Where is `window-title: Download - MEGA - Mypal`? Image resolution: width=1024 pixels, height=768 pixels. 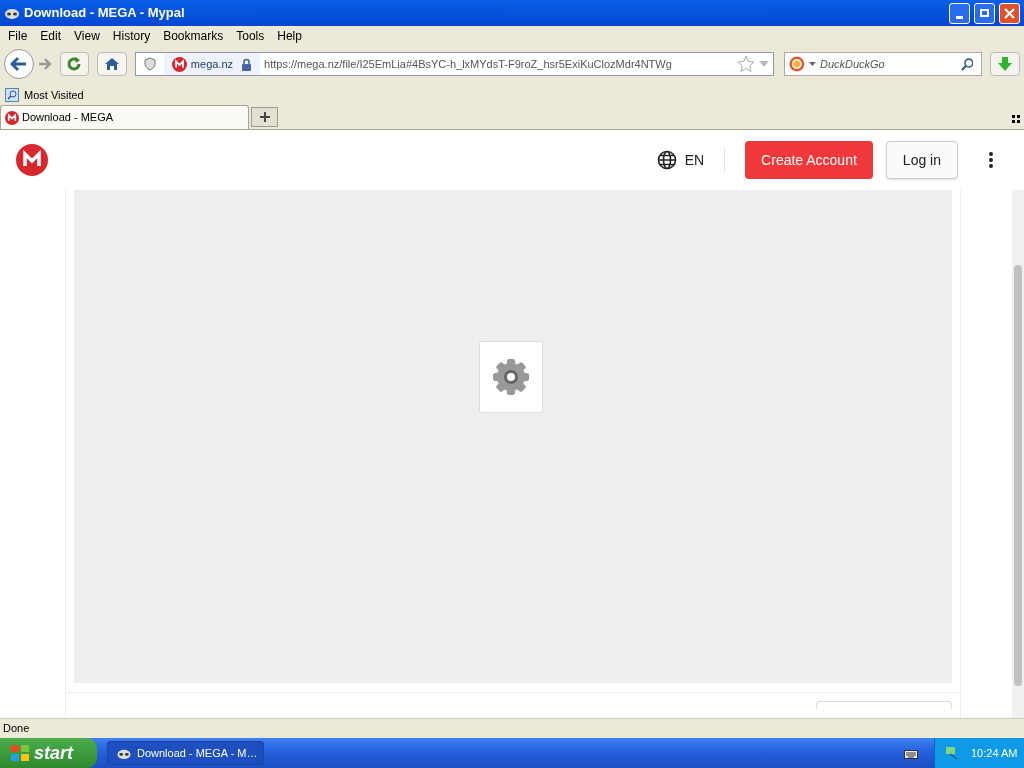
window-title: Download - MEGA - Mypal is located at coordinates (105, 13).